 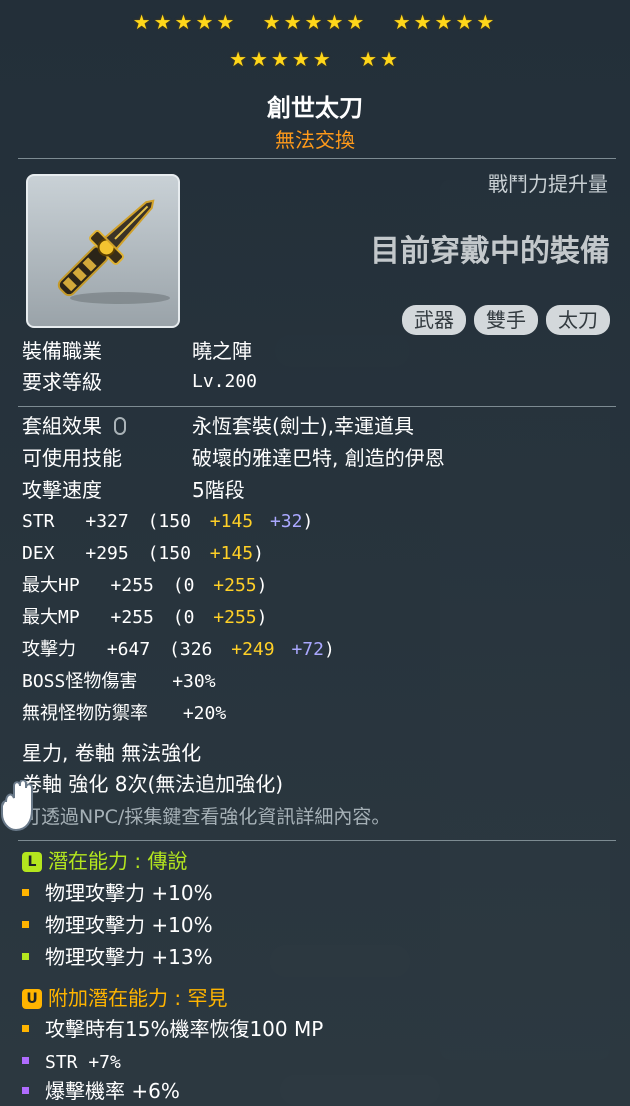 I want to click on stat-atk-row: 攻擊力 +647 (326 +249 +72), so click(x=178, y=650).